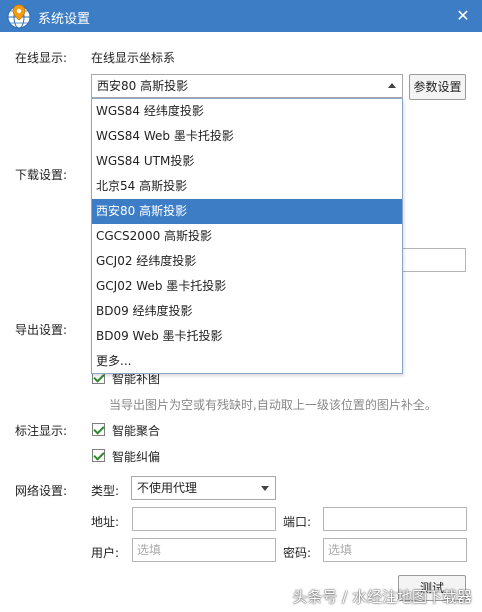  Describe the element at coordinates (105, 522) in the screenshot. I see `address-label: 地址:` at that location.